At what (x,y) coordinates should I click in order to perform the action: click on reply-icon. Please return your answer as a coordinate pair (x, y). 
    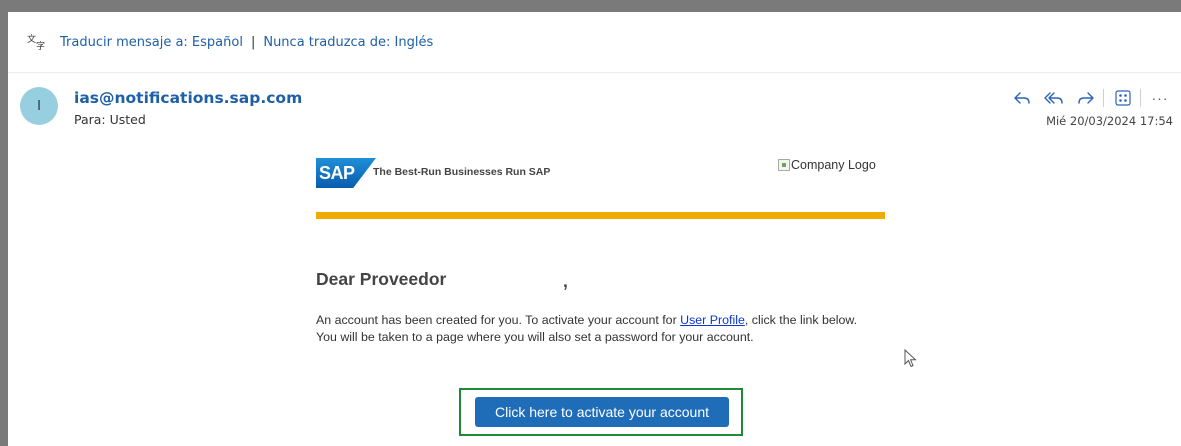
    Looking at the image, I should click on (1022, 98).